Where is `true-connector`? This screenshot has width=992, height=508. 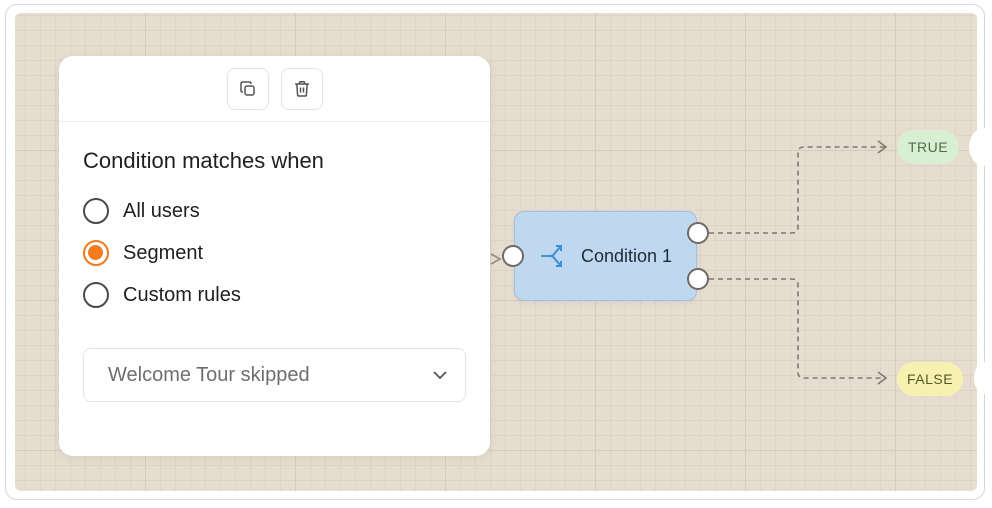
true-connector is located at coordinates (796, 190).